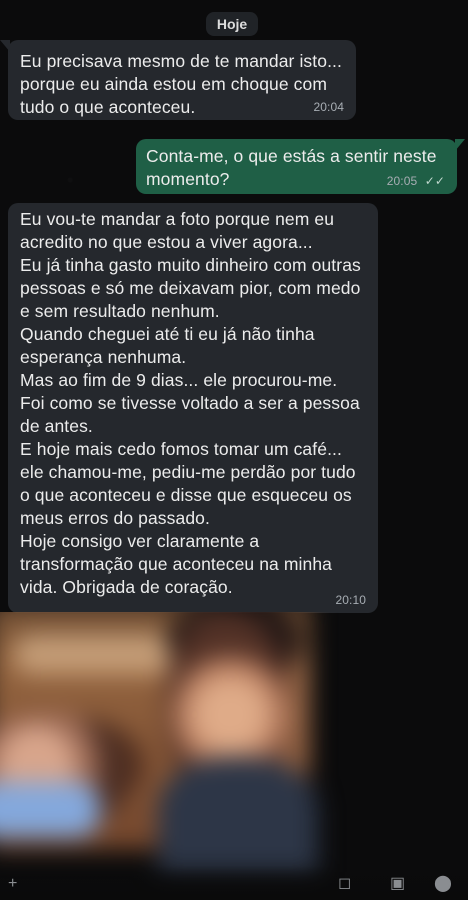 This screenshot has width=468, height=900. Describe the element at coordinates (434, 181) in the screenshot. I see `read-receipt-icon: ✓✓` at that location.